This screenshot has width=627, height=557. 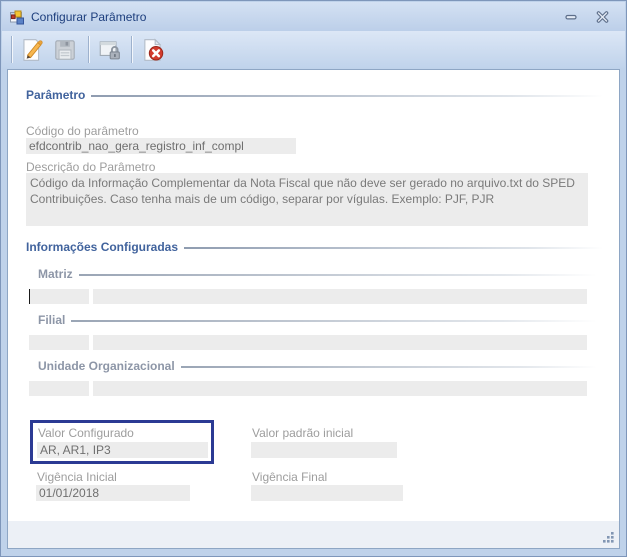 I want to click on edit-button, so click(x=31, y=49).